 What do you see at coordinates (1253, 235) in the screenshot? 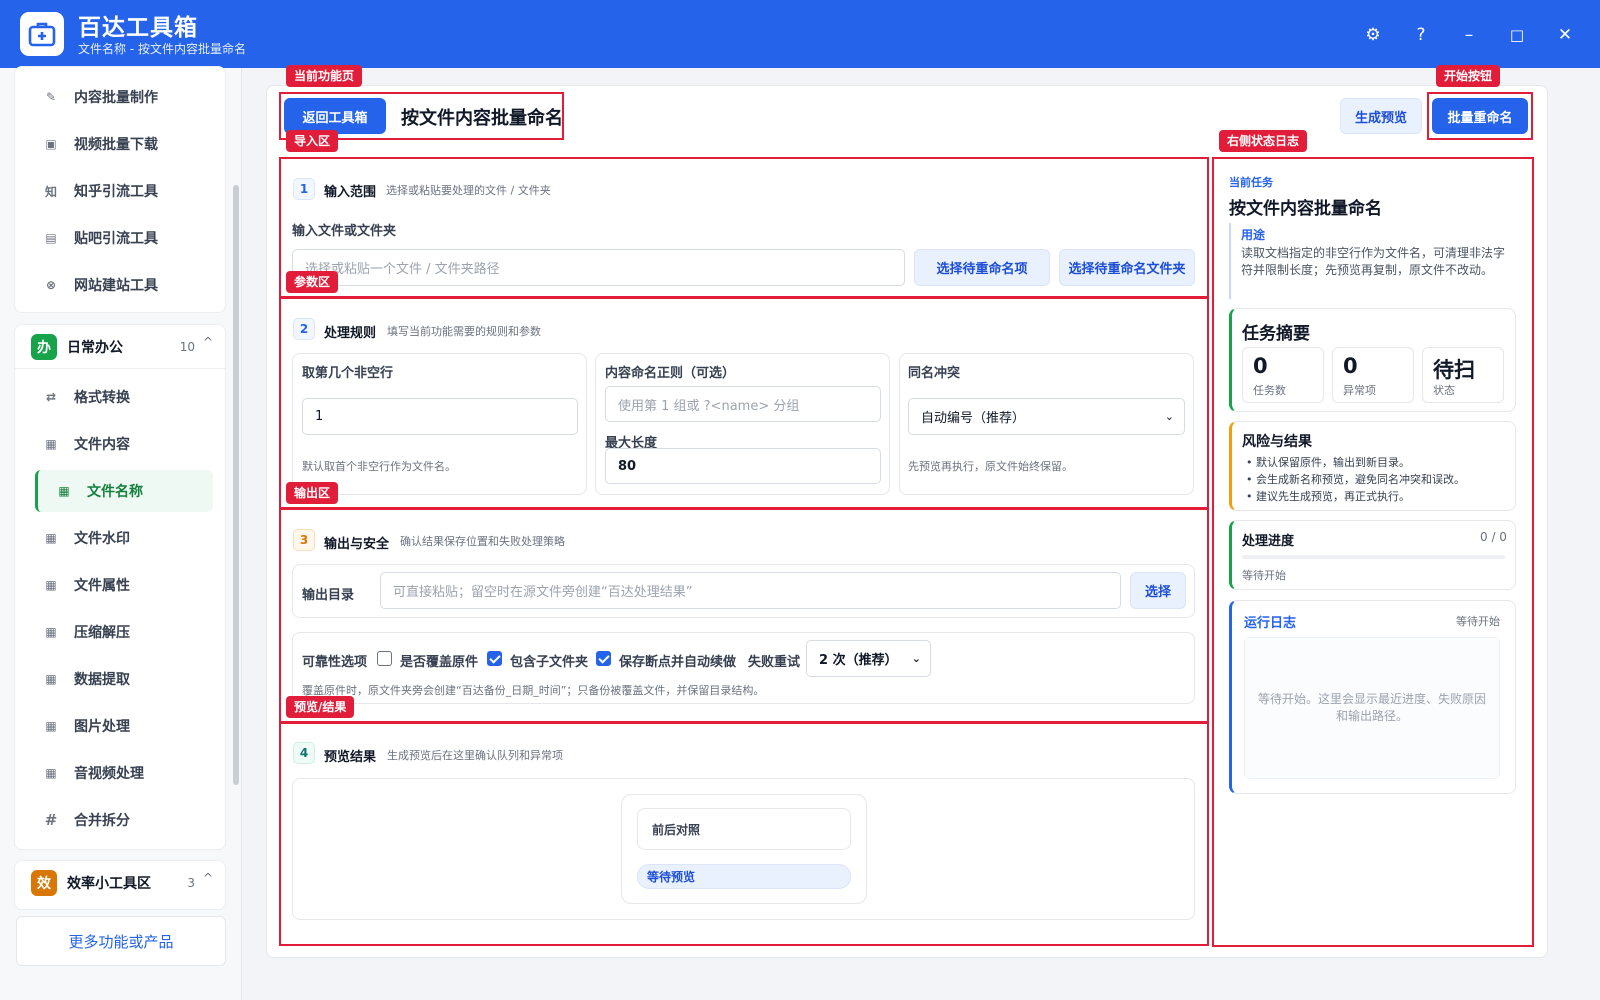
I see `purpose-label: 用途` at bounding box center [1253, 235].